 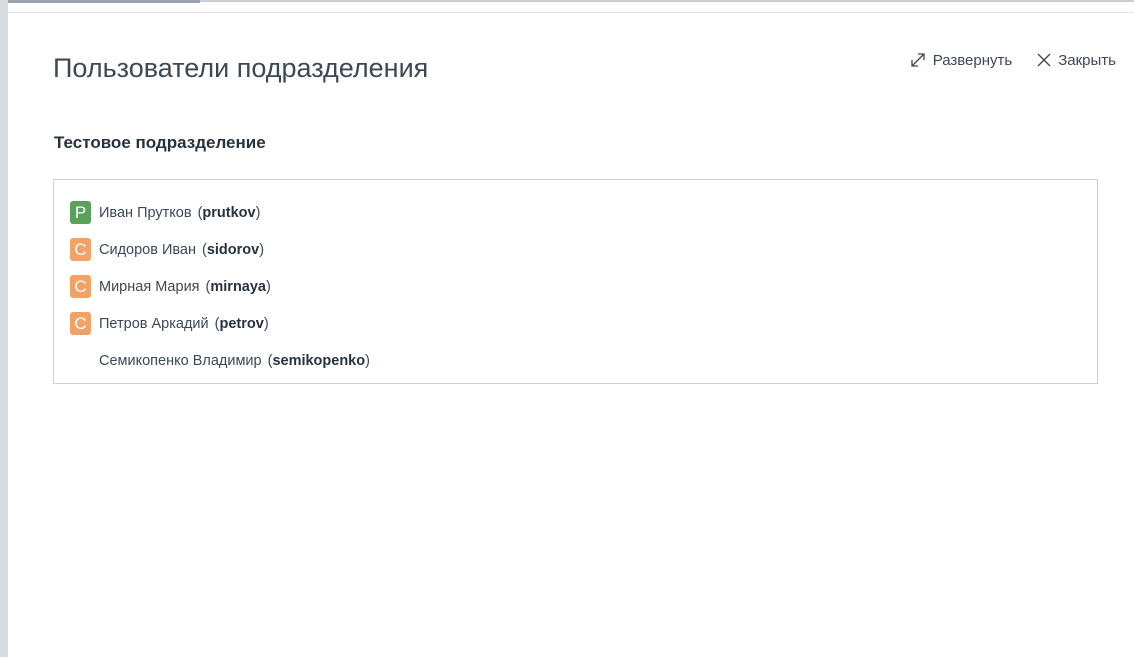 What do you see at coordinates (100, 1) in the screenshot?
I see `top-border-accent` at bounding box center [100, 1].